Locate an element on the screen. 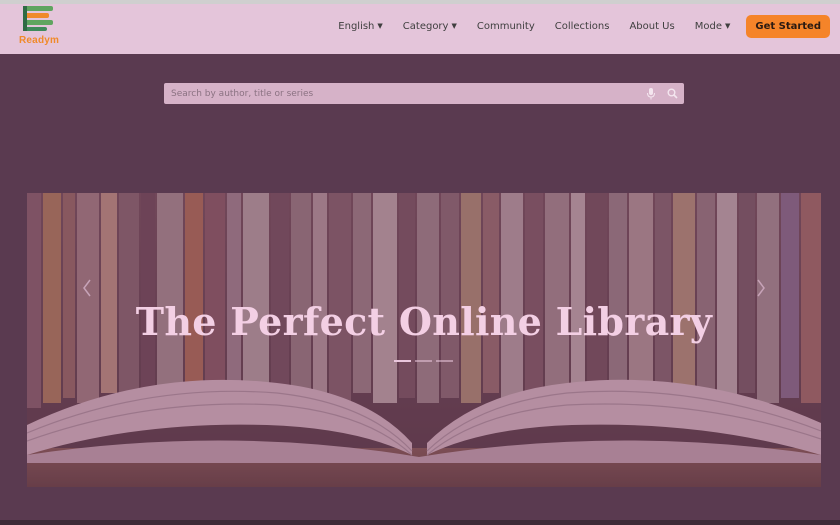 This screenshot has height=525, width=840. hero-title: The Perfect Online Library is located at coordinates (424, 321).